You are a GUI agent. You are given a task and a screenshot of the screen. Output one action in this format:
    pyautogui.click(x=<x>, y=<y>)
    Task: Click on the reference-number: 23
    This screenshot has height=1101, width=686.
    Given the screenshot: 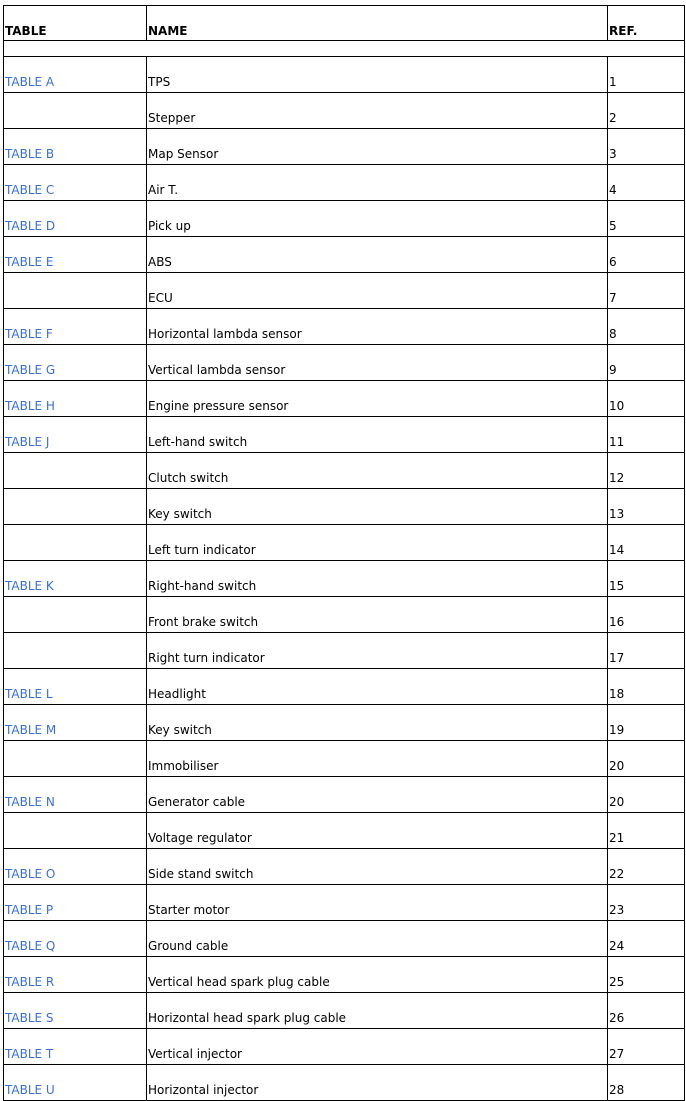 What is the action you would take?
    pyautogui.click(x=646, y=902)
    